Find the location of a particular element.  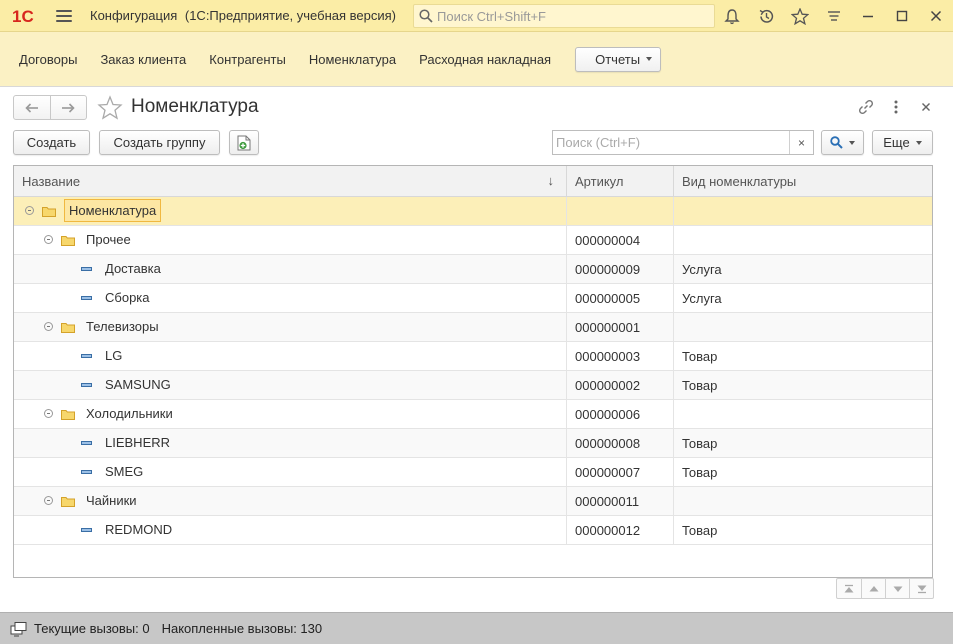

cell-name: SAMSUNG is located at coordinates (290, 385).